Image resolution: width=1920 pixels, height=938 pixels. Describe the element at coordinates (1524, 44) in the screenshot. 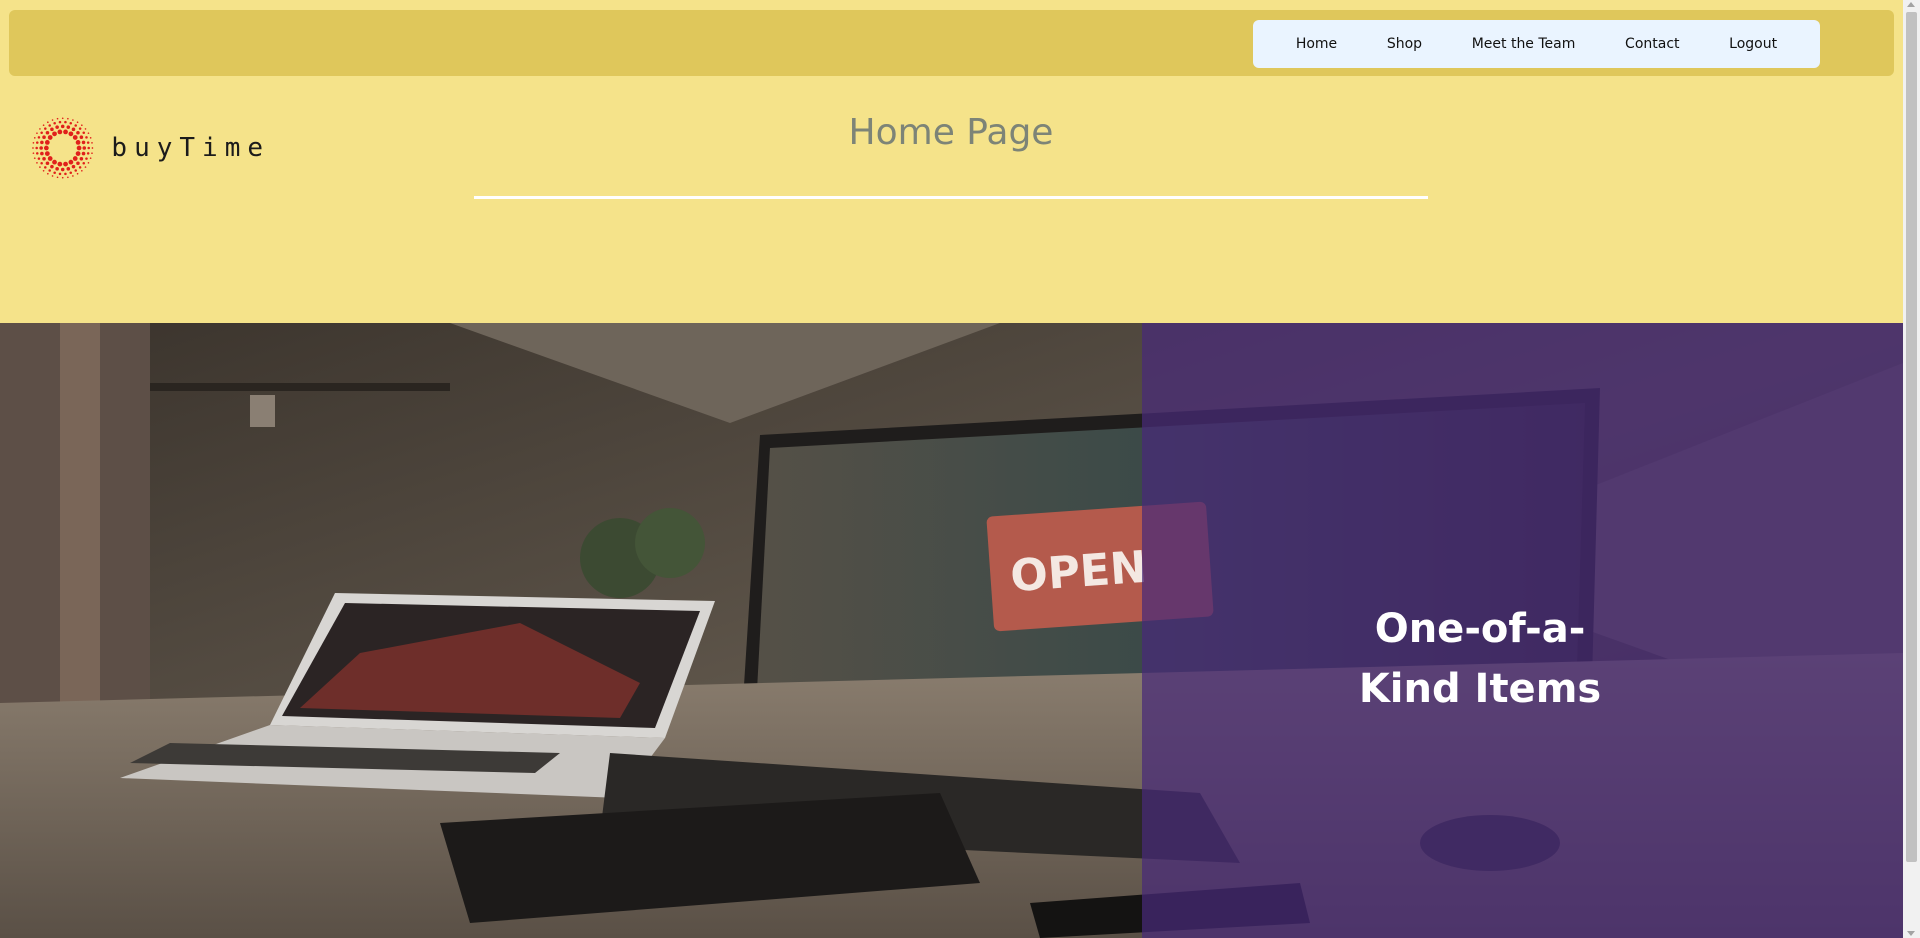

I see `nav-link-meet-the-team: Meet the Team` at that location.